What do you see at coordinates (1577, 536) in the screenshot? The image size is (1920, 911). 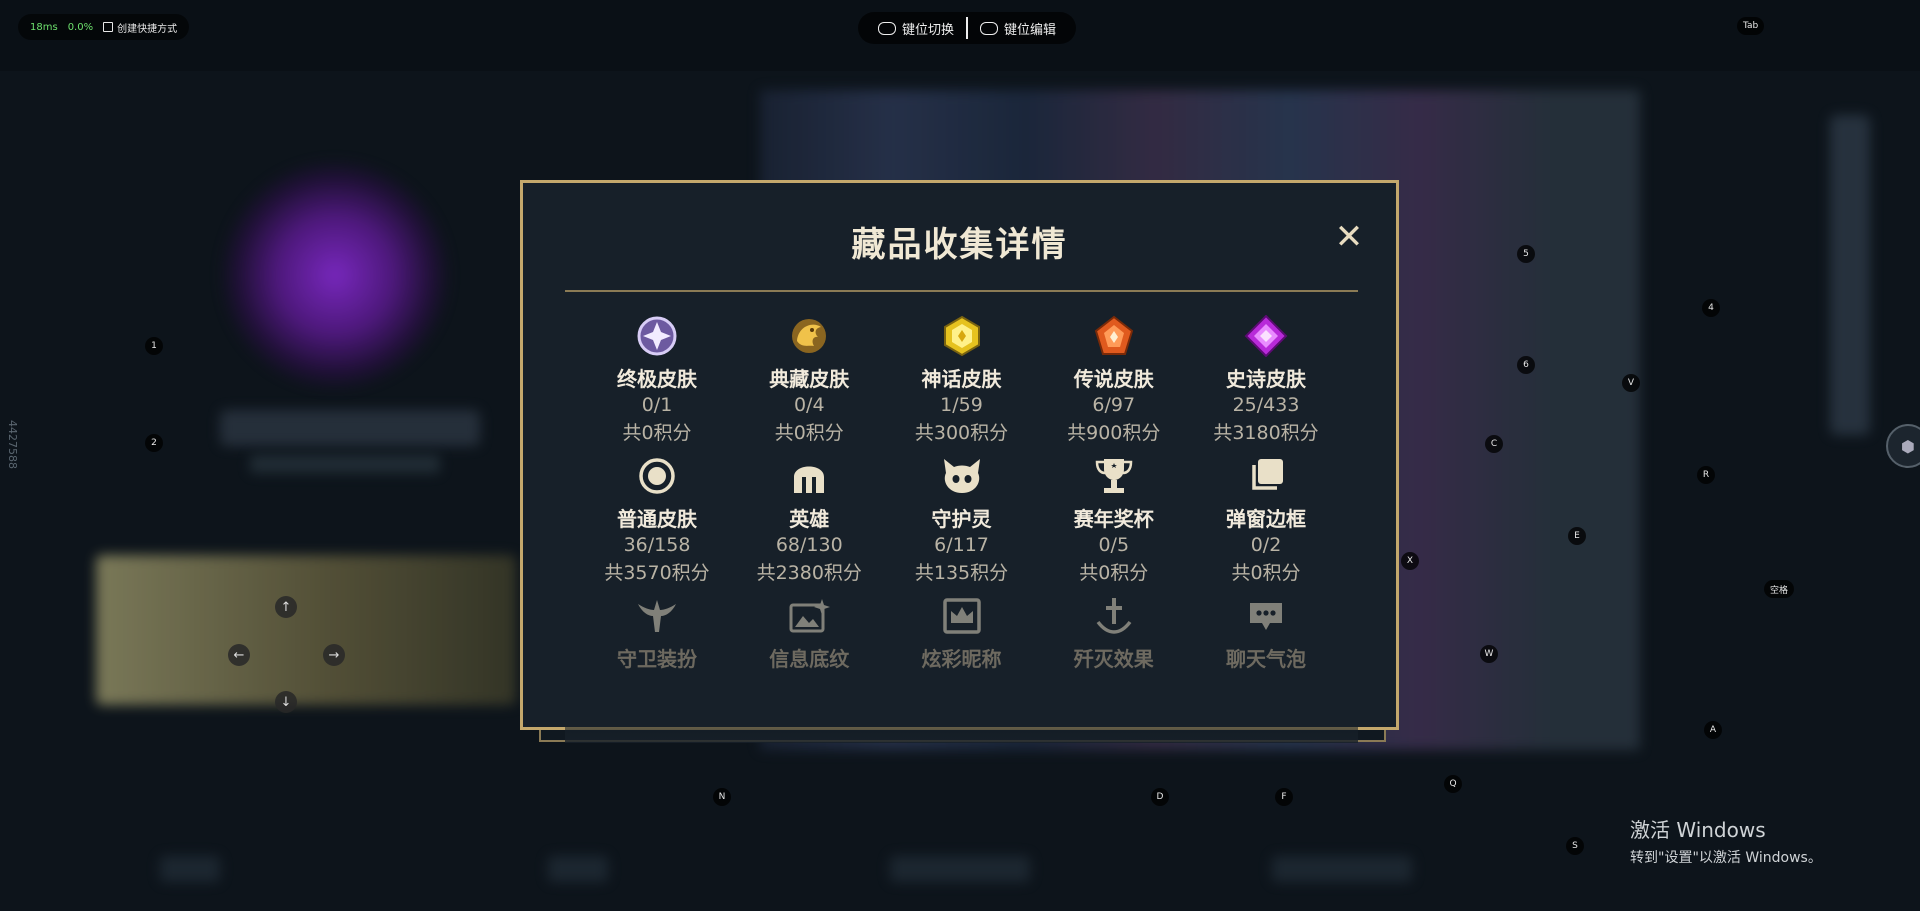 I see `key-hint-e: E` at bounding box center [1577, 536].